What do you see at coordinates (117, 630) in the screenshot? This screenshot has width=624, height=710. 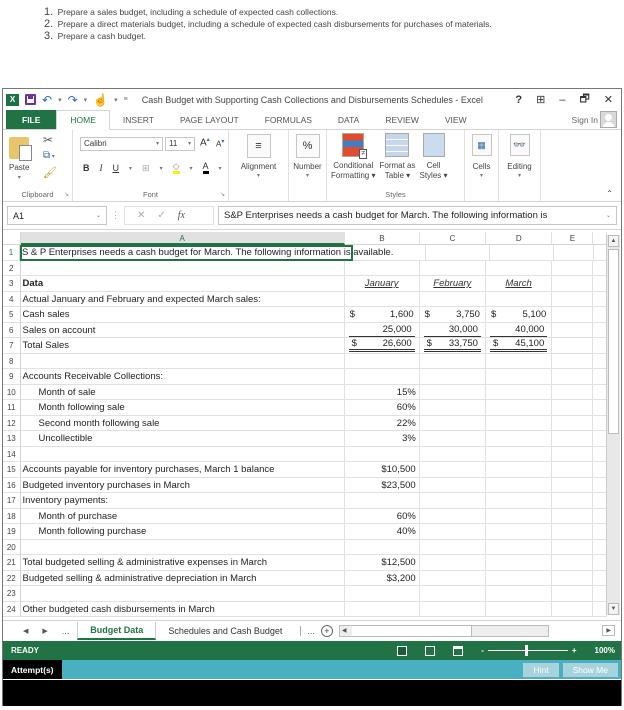 I see `sheet-tab-budget-data: Budget Data` at bounding box center [117, 630].